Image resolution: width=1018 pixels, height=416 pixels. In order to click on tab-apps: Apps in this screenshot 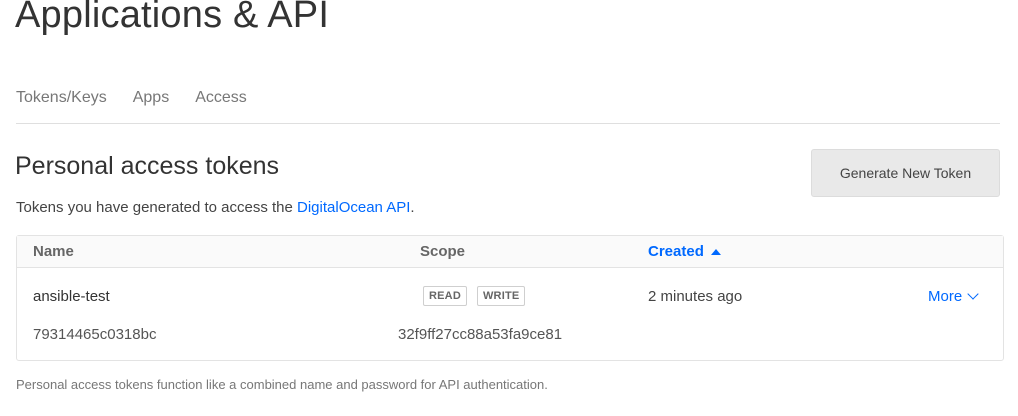, I will do `click(151, 98)`.